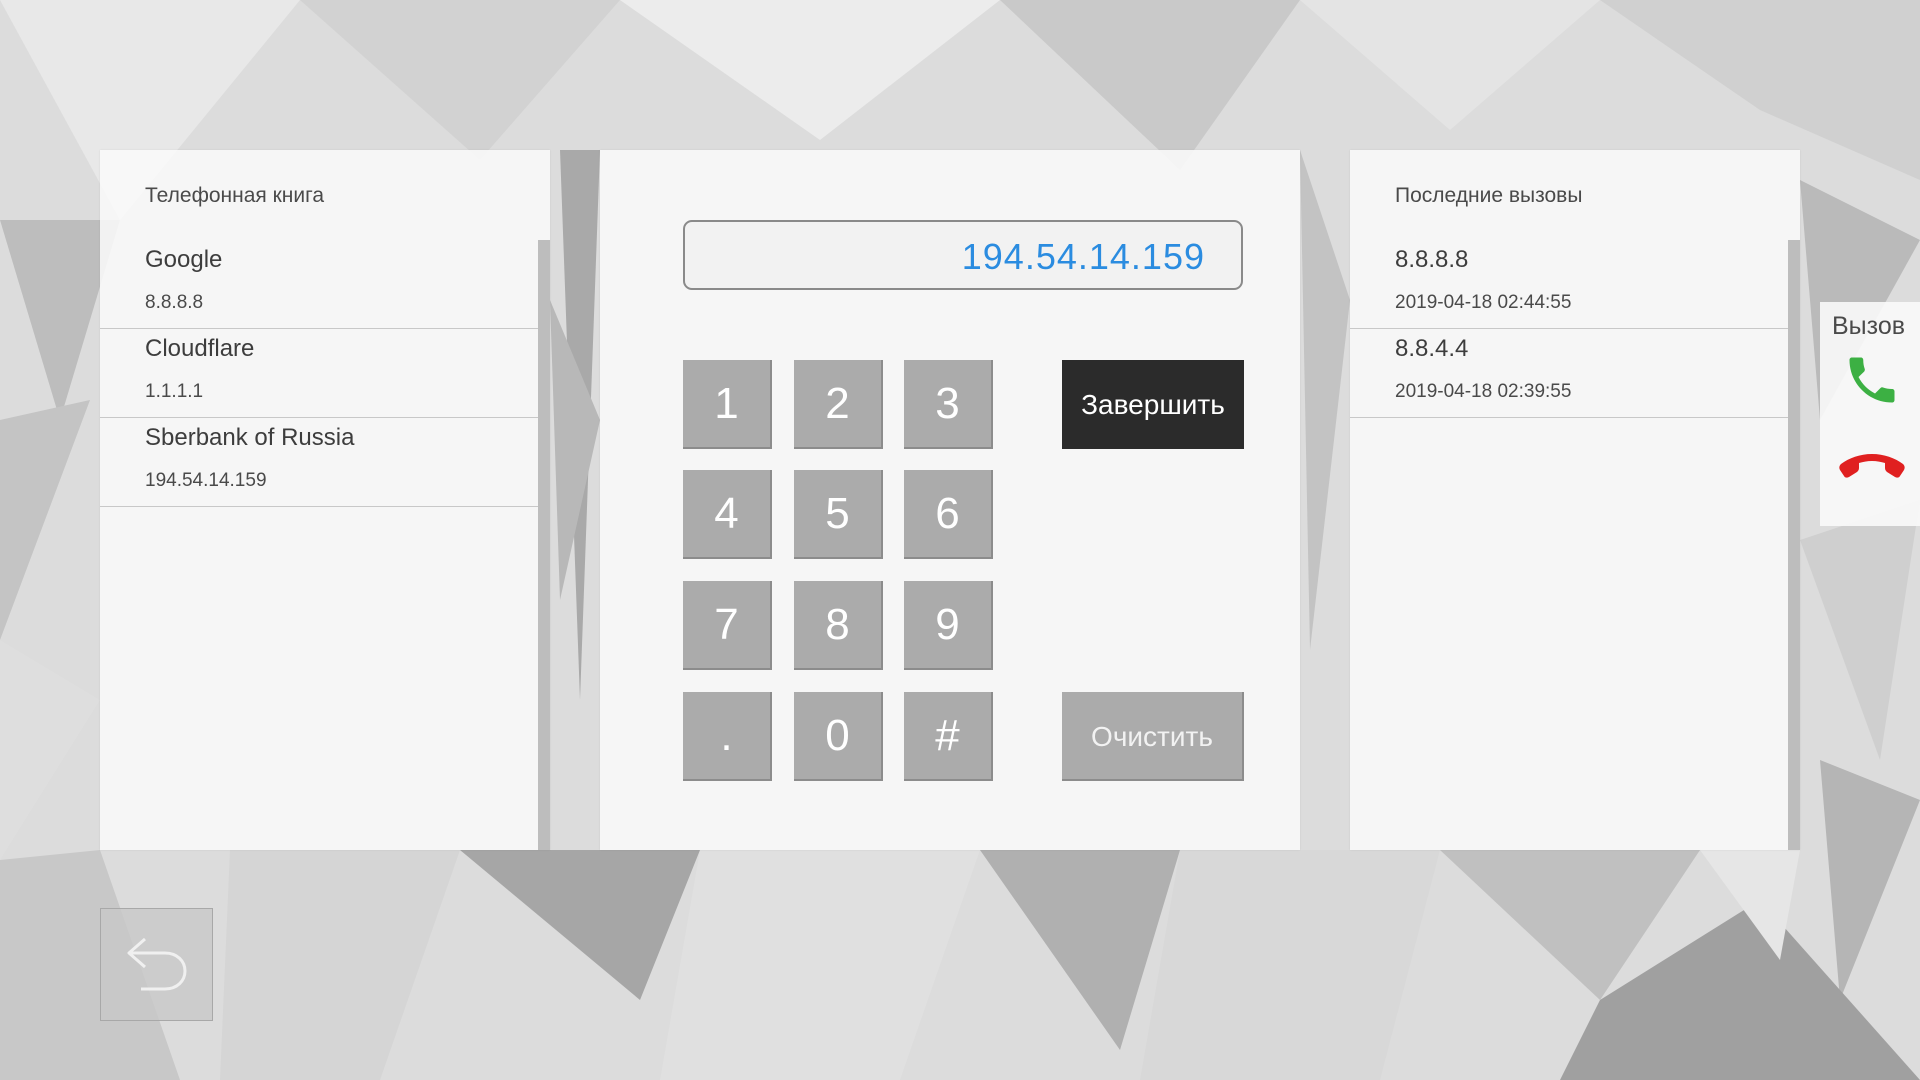 The image size is (1920, 1080). Describe the element at coordinates (184, 259) in the screenshot. I see `contact-name: Google` at that location.